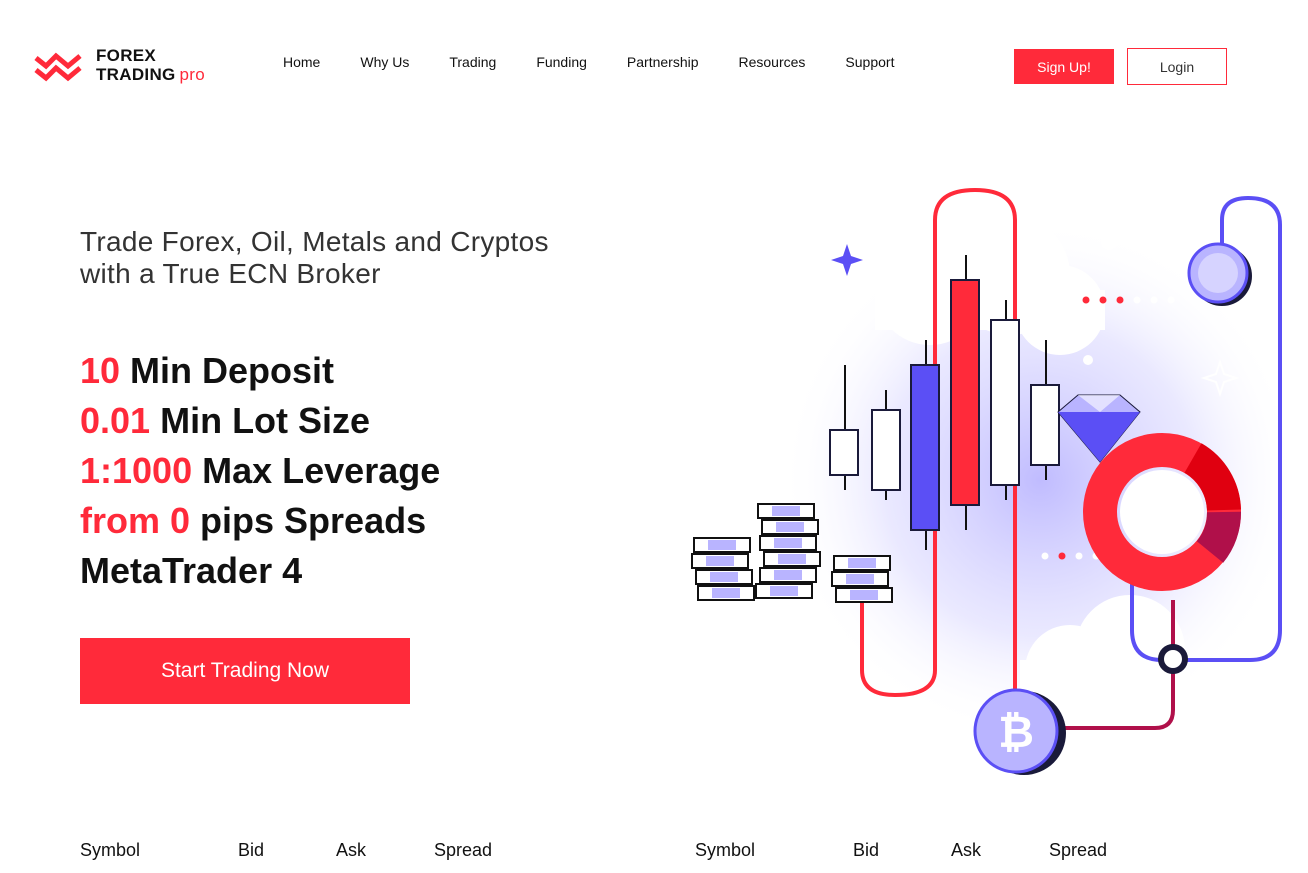 Image resolution: width=1308 pixels, height=873 pixels. What do you see at coordinates (1173, 659) in the screenshot?
I see `connector-ring-icon` at bounding box center [1173, 659].